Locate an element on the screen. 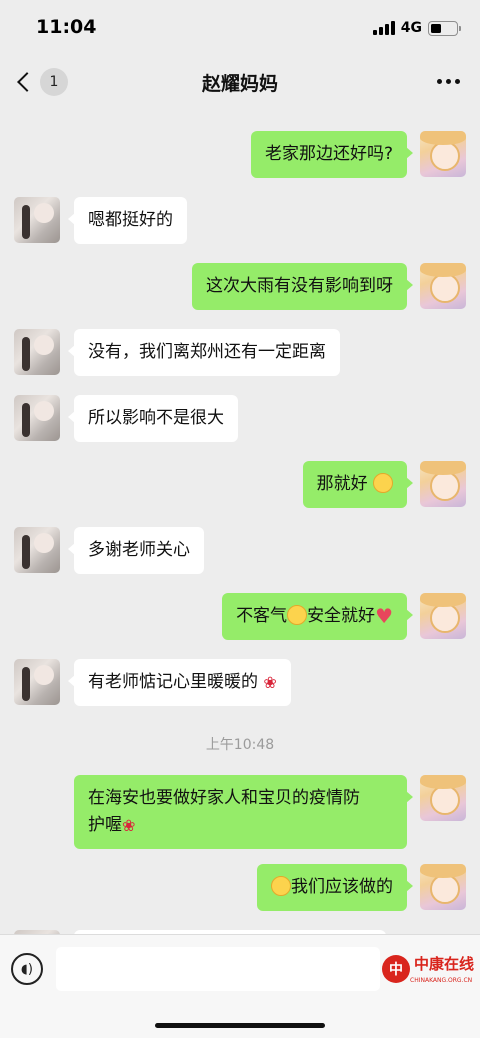  message-bubble-received: 有老师惦记心里暖暖的 ❀ is located at coordinates (179, 682).